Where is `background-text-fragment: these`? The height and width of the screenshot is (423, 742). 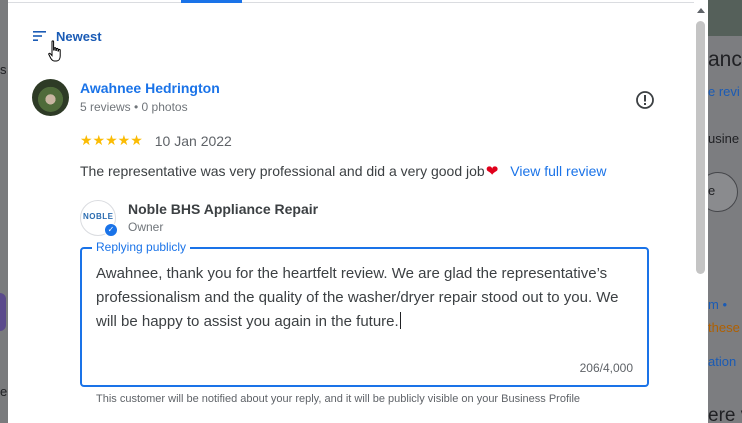
background-text-fragment: these is located at coordinates (724, 327).